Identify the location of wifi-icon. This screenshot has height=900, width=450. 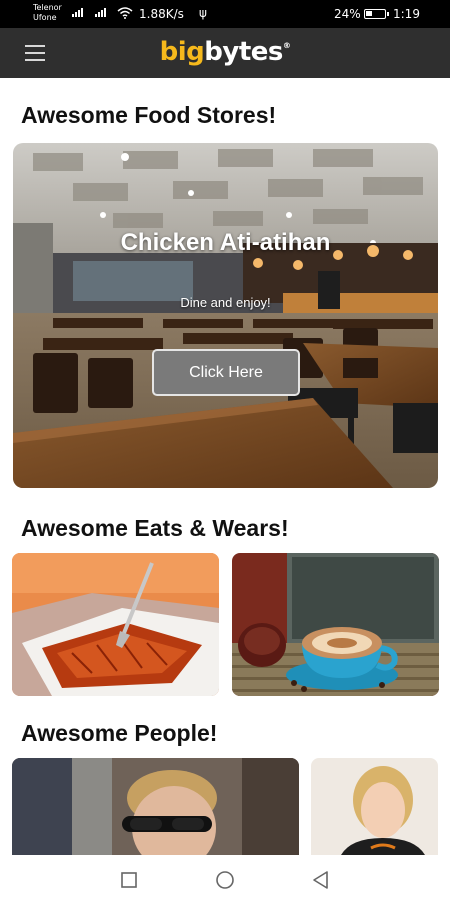
(125, 13).